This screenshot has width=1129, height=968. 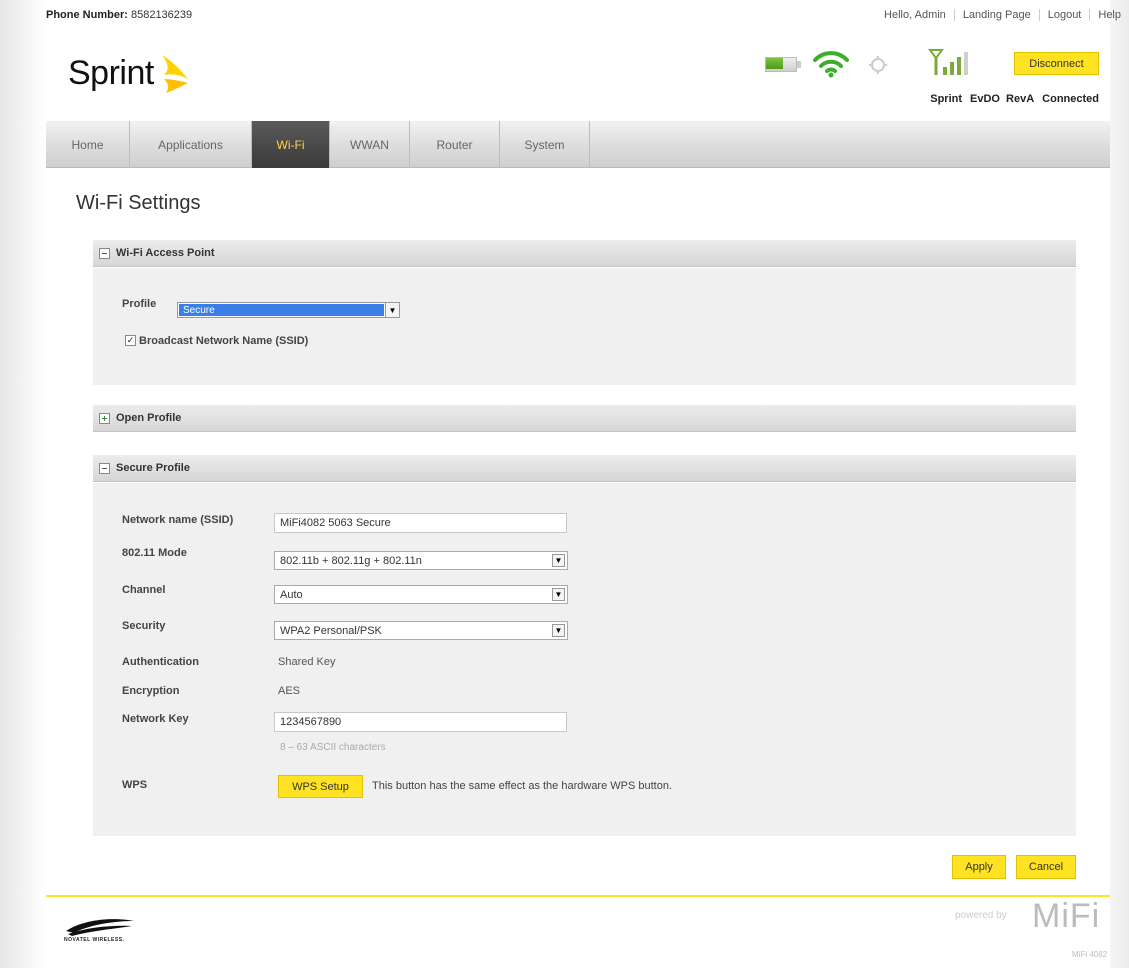 I want to click on tab-home: Home, so click(x=88, y=144).